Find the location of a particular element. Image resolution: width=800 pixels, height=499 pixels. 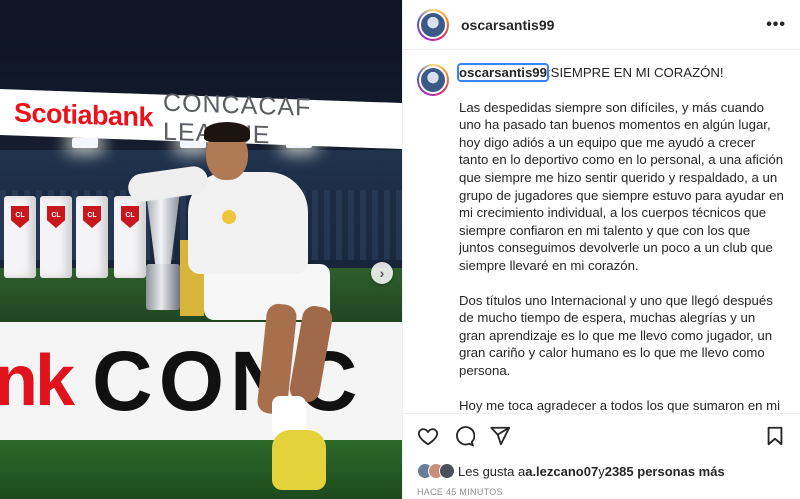

likes-others-link: 2385 personas más is located at coordinates (665, 471).